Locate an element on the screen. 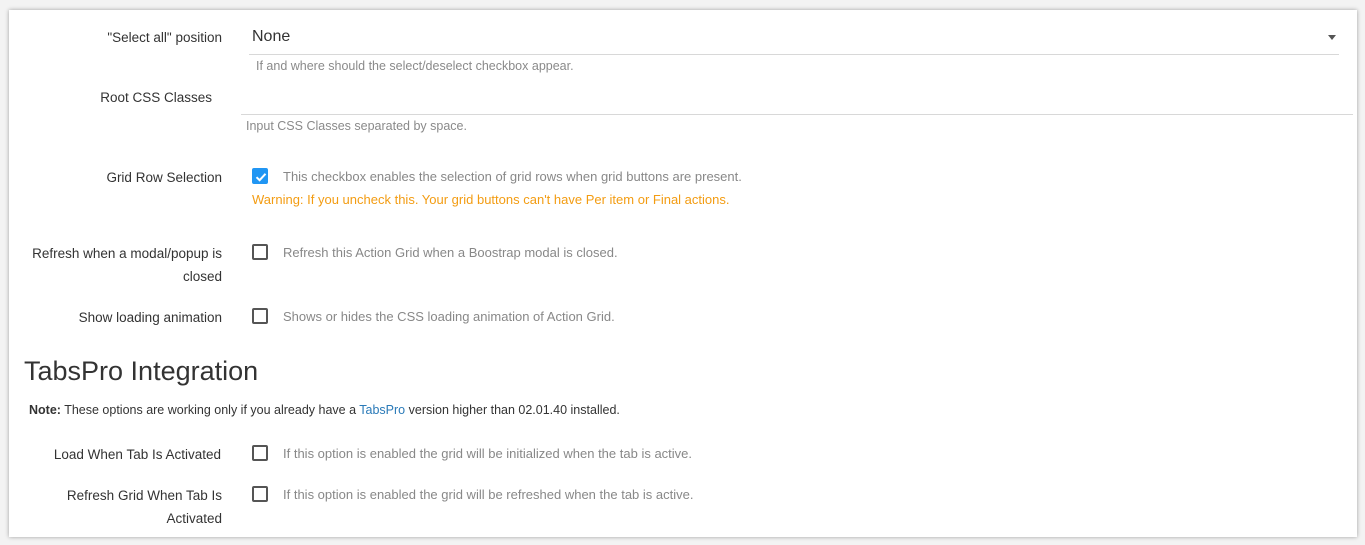 The image size is (1365, 545). note-label: Note: is located at coordinates (45, 410).